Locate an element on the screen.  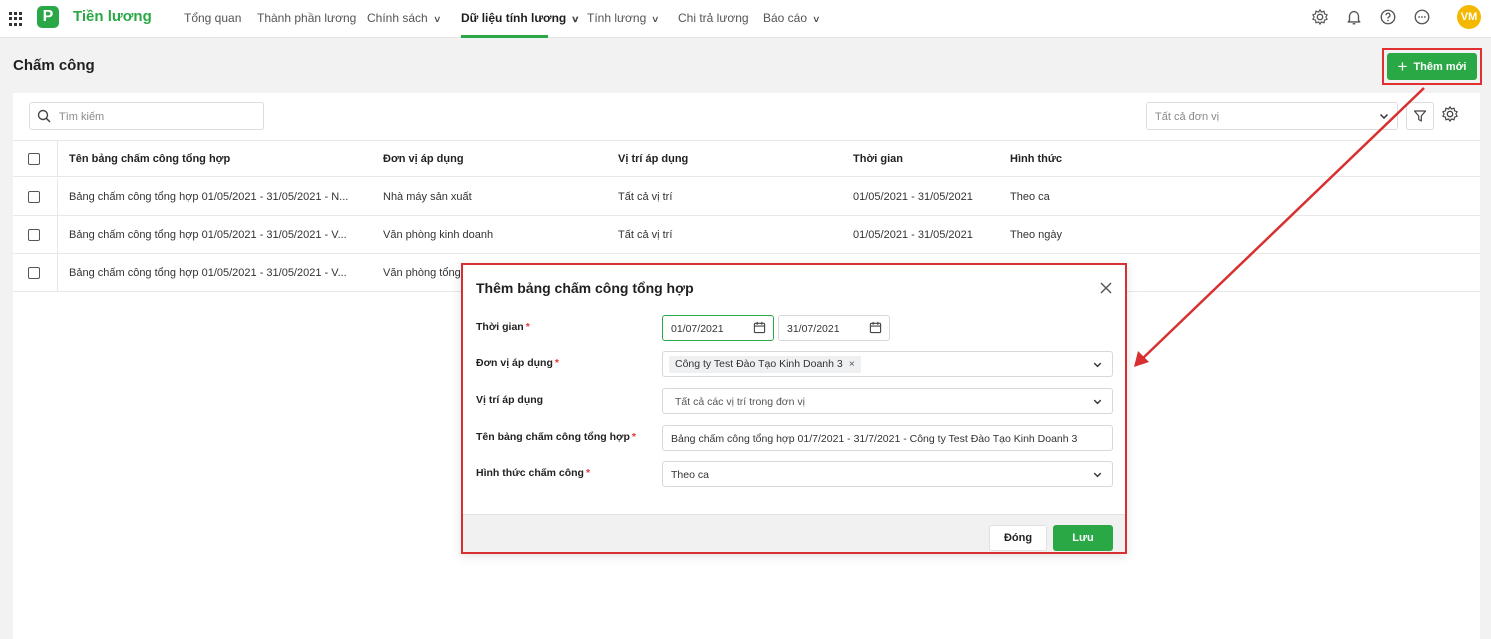
bell-icon is located at coordinates (1354, 17).